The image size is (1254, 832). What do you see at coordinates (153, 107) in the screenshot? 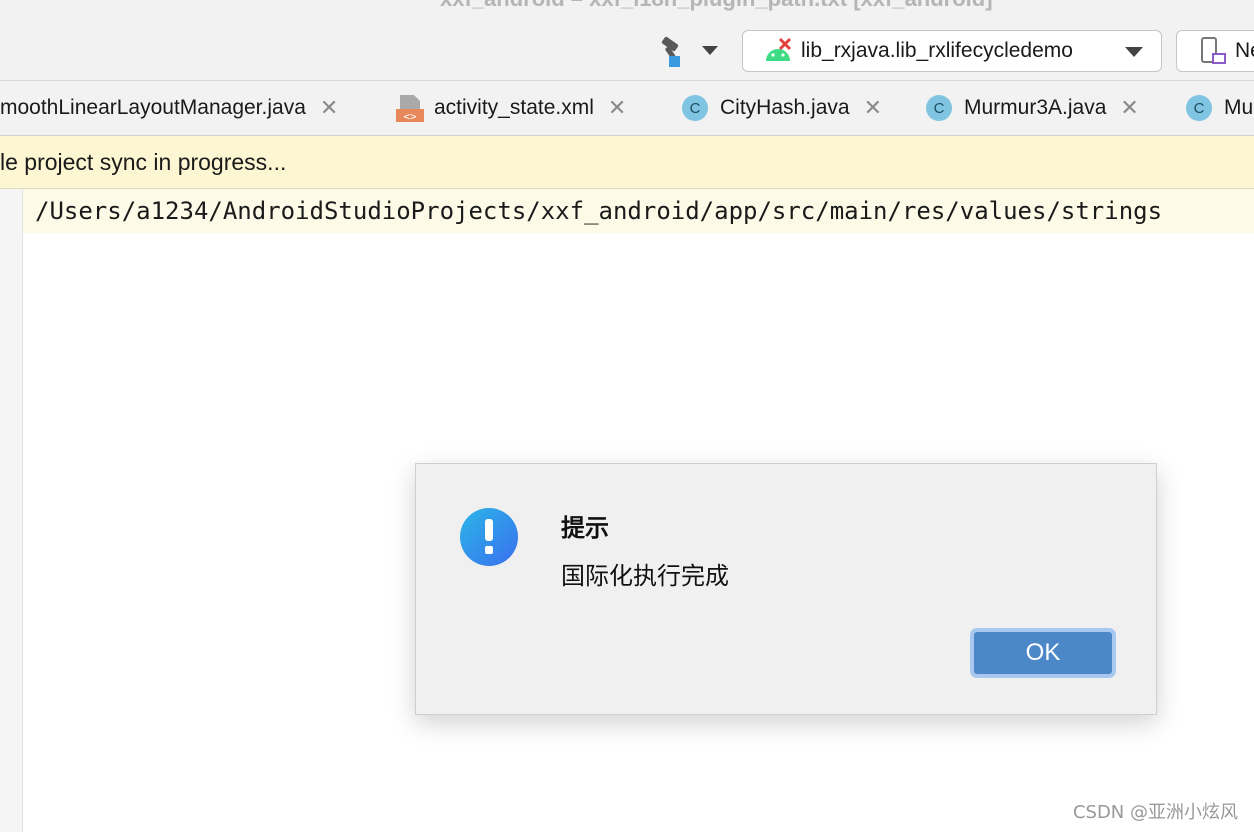
I see `tab-label: moothLinearLayoutManager.java` at bounding box center [153, 107].